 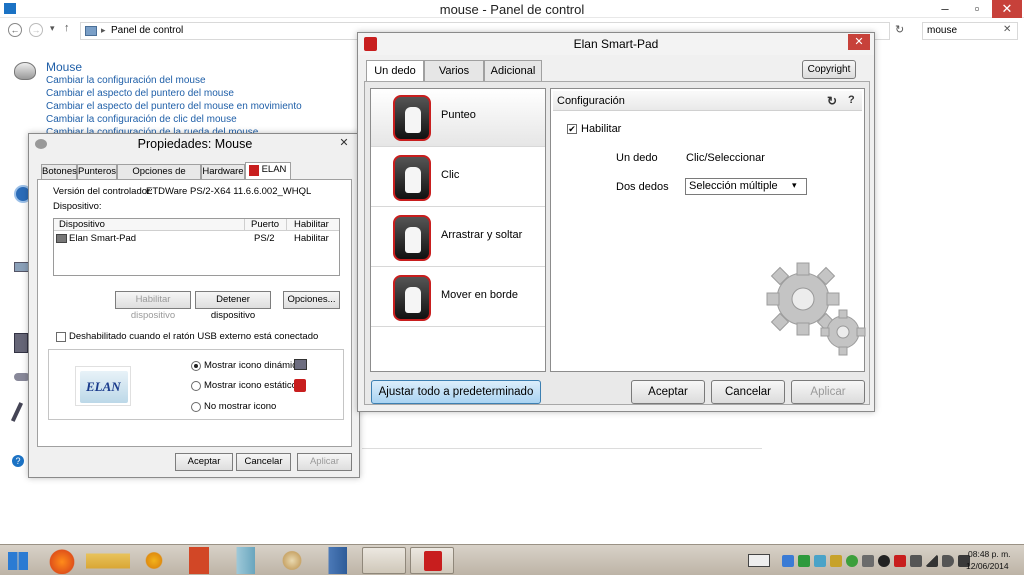 What do you see at coordinates (338, 560) in the screenshot?
I see `control-panel-icon` at bounding box center [338, 560].